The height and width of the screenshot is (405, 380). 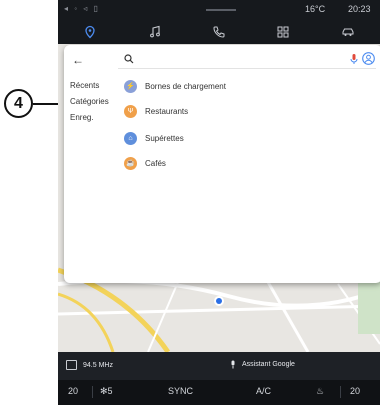 I want to click on outside-temperature: 16°C, so click(x=315, y=9).